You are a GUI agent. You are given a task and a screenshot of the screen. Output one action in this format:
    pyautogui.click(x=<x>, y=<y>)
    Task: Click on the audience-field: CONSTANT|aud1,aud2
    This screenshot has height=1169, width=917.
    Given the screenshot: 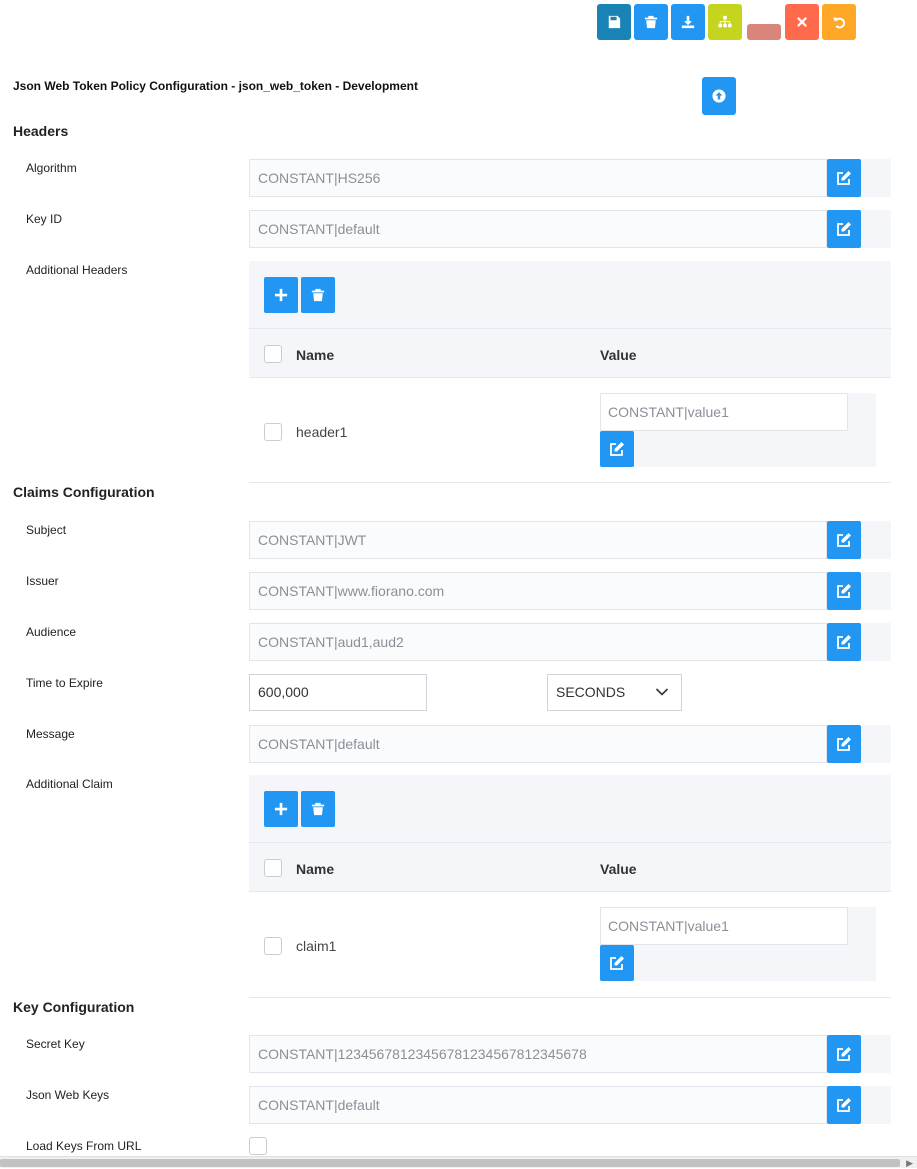 What is the action you would take?
    pyautogui.click(x=570, y=642)
    